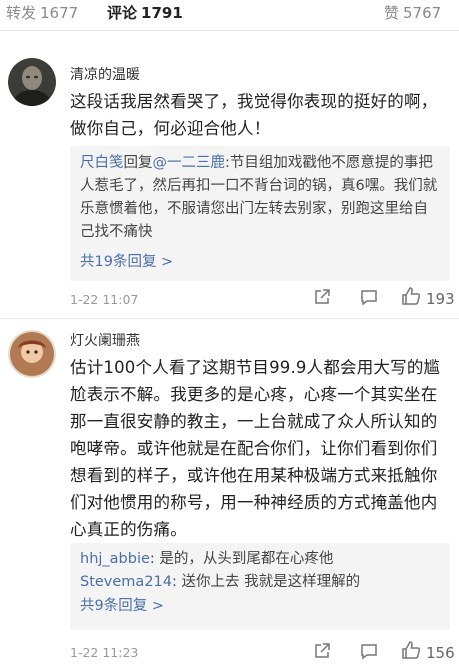 The image size is (459, 668). I want to click on reply-text: : 是的，从头到尾都在心疼他, so click(241, 559).